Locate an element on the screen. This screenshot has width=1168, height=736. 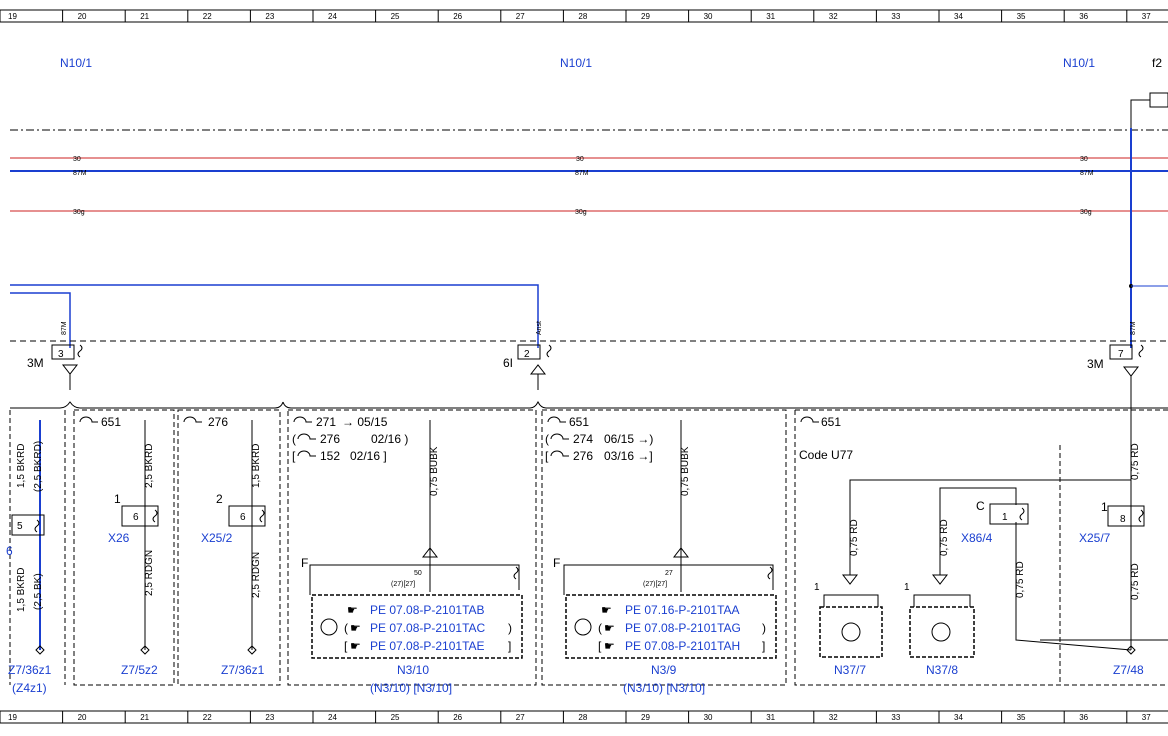
column-number: 36 is located at coordinates (1083, 16).